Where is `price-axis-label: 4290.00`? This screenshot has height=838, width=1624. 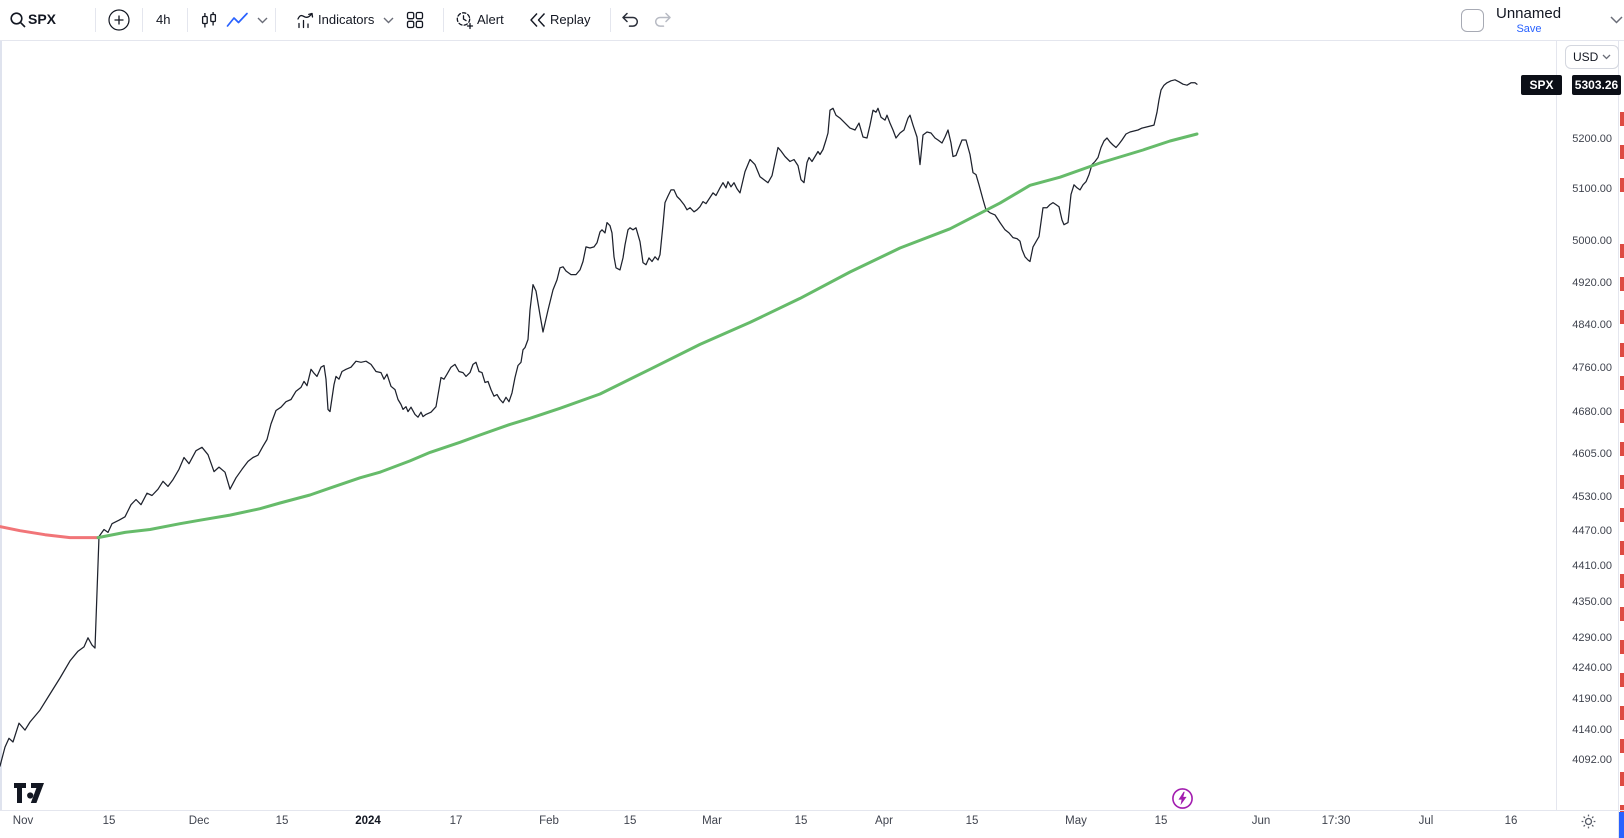
price-axis-label: 4290.00 is located at coordinates (1592, 637).